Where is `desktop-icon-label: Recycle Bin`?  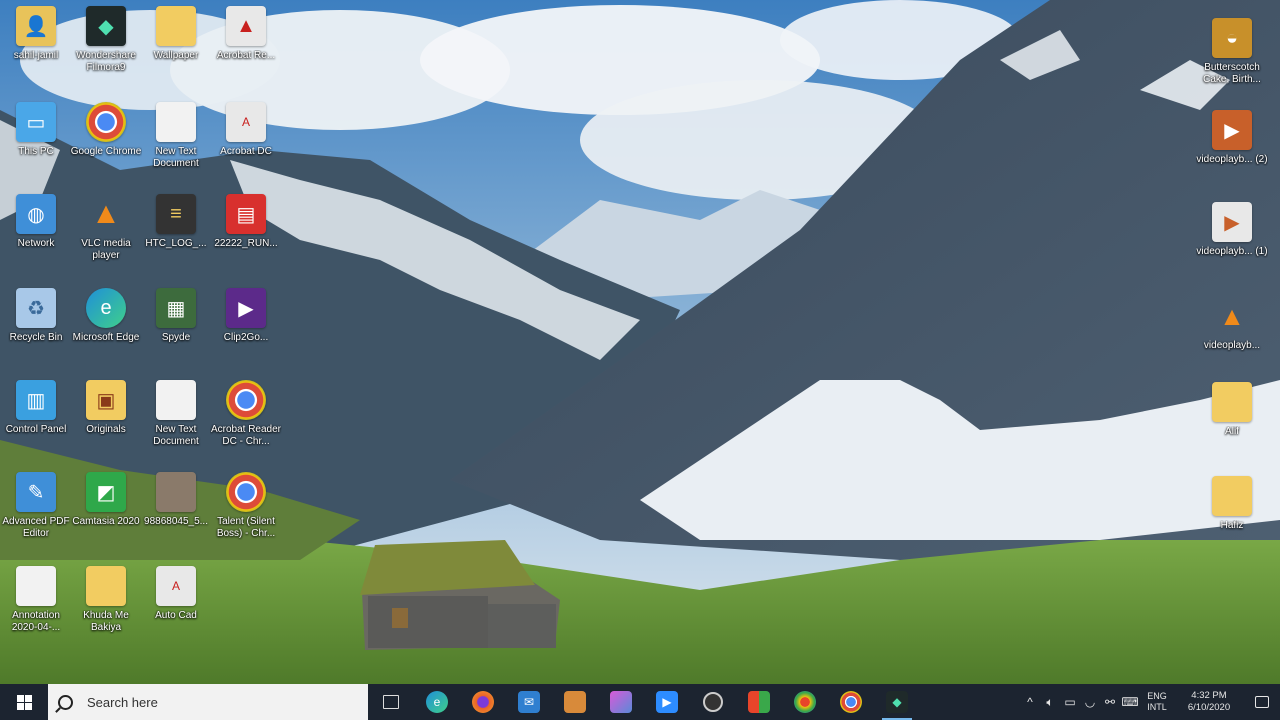
desktop-icon-label: Recycle Bin is located at coordinates (36, 337).